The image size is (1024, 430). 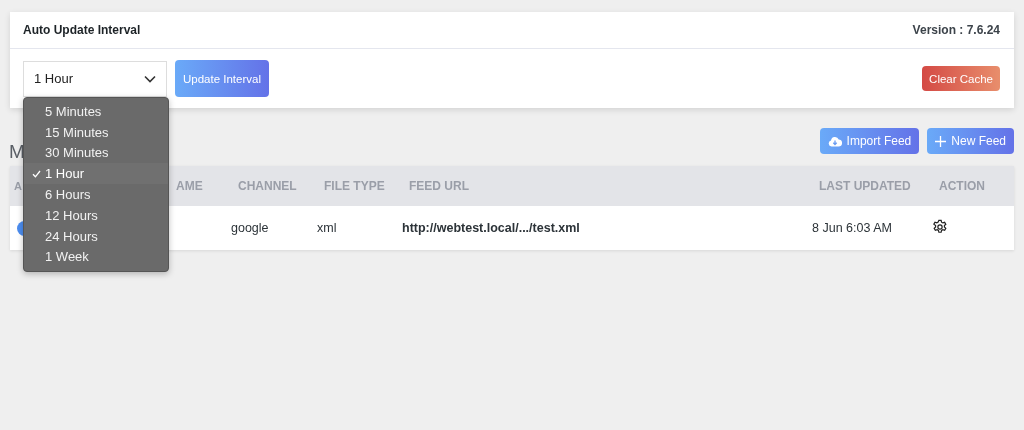 I want to click on column-header: LAST UPDATED, so click(x=865, y=186).